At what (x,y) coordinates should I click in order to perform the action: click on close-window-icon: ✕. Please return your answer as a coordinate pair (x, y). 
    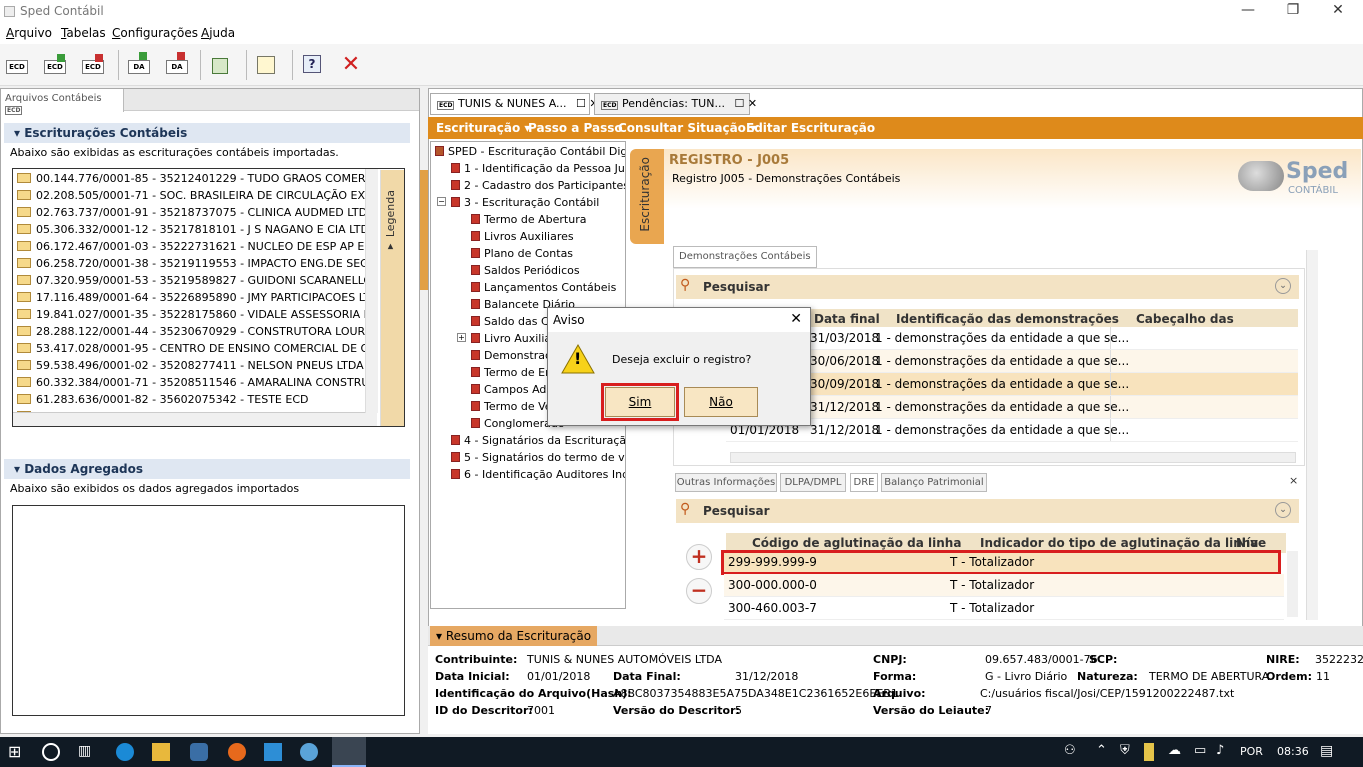
    Looking at the image, I should click on (1338, 11).